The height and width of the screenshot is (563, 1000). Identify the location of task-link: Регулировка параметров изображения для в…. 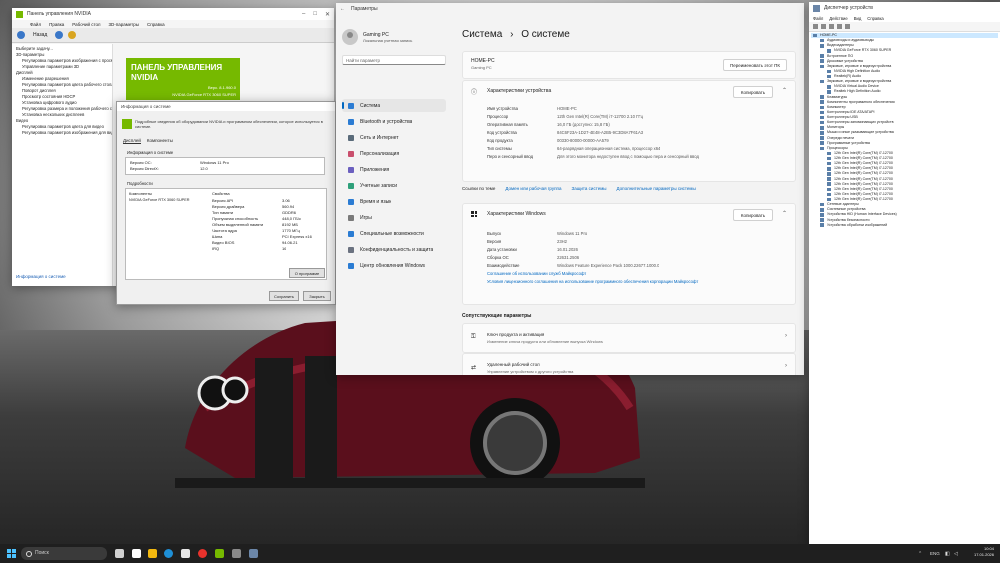
(62, 133).